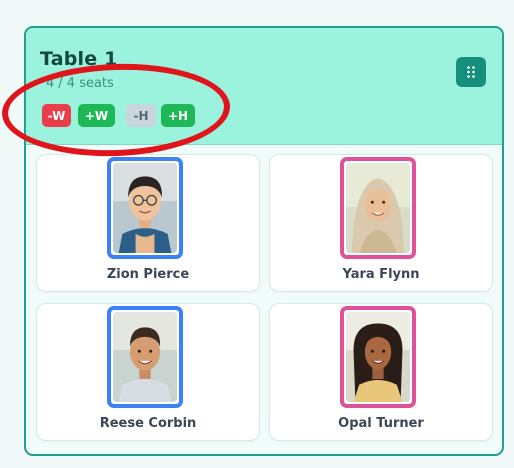  What do you see at coordinates (141, 115) in the screenshot?
I see `decrease-height-button: -H` at bounding box center [141, 115].